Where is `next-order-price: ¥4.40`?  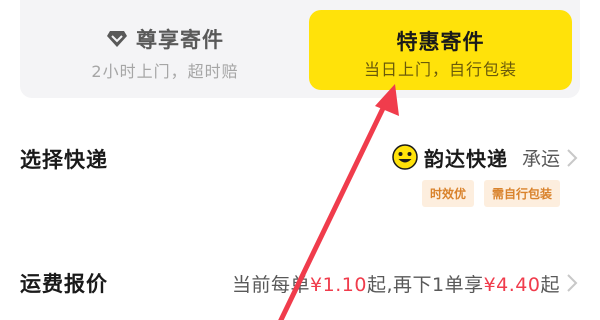
next-order-price: ¥4.40 is located at coordinates (512, 285).